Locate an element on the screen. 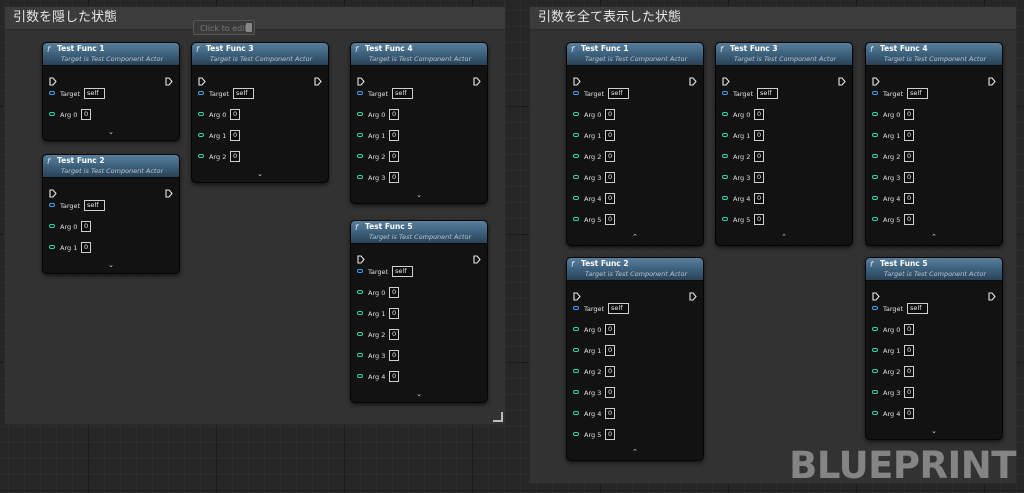  spinner-icon is located at coordinates (249, 27).